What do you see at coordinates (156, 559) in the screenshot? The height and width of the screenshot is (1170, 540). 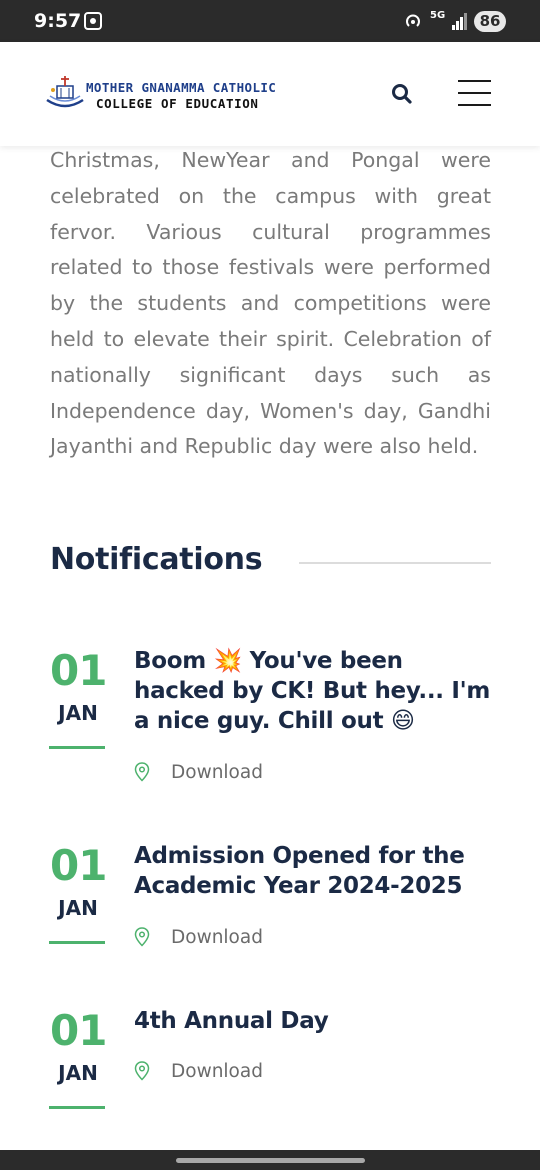 I see `notifications-heading: Notifications` at bounding box center [156, 559].